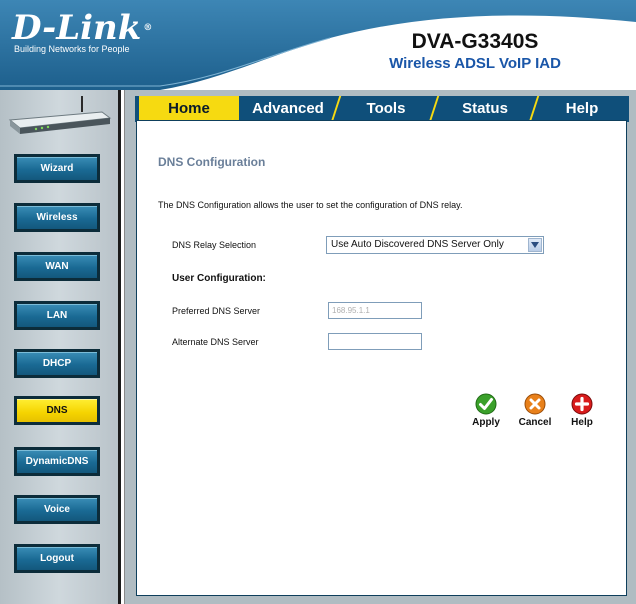 Image resolution: width=636 pixels, height=604 pixels. What do you see at coordinates (486, 422) in the screenshot?
I see `apply-label: Apply` at bounding box center [486, 422].